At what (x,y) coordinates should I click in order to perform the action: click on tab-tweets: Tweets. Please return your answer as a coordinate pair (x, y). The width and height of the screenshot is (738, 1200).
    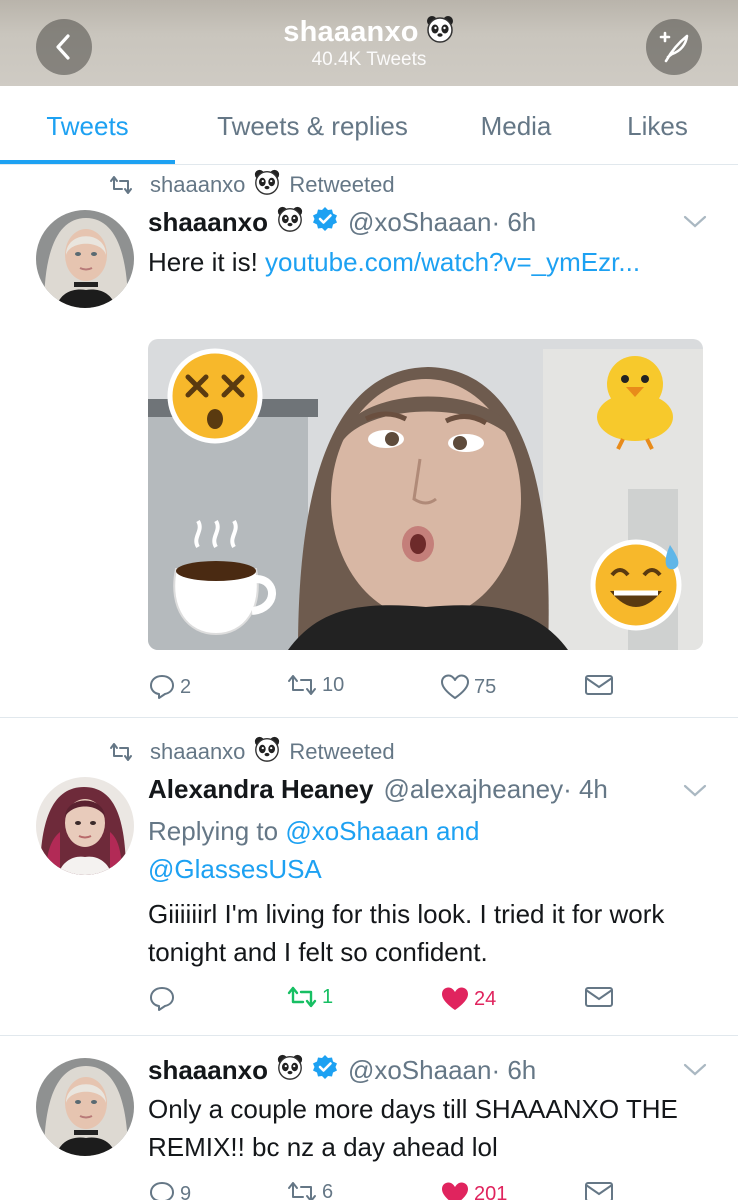
    Looking at the image, I should click on (87, 125).